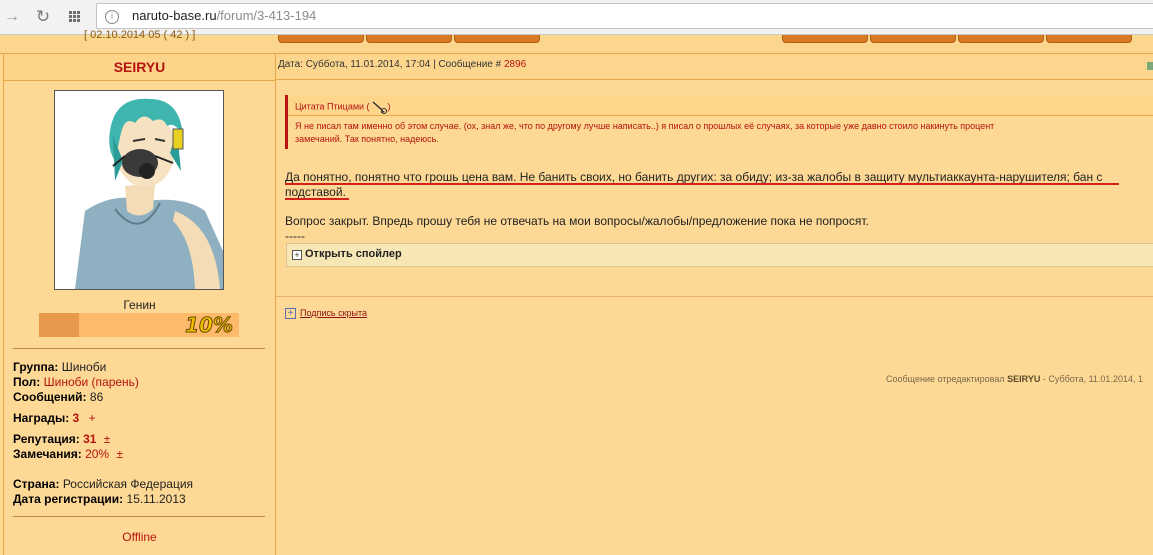 This screenshot has width=1153, height=555. What do you see at coordinates (41, 418) in the screenshot?
I see `awards-label: Награды:` at bounding box center [41, 418].